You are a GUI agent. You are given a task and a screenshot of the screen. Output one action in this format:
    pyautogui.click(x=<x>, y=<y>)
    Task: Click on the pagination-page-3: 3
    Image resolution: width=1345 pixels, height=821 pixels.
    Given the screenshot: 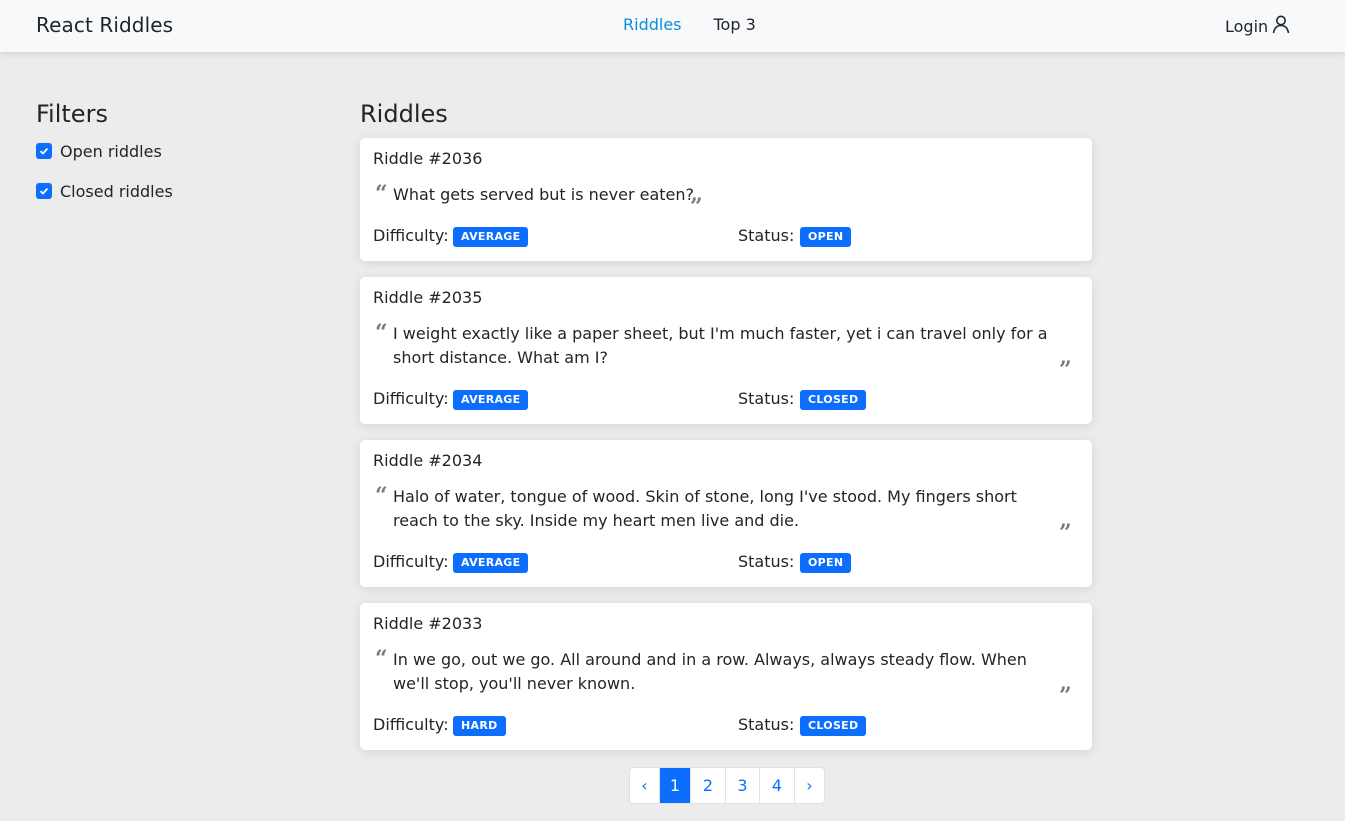 What is the action you would take?
    pyautogui.click(x=743, y=785)
    